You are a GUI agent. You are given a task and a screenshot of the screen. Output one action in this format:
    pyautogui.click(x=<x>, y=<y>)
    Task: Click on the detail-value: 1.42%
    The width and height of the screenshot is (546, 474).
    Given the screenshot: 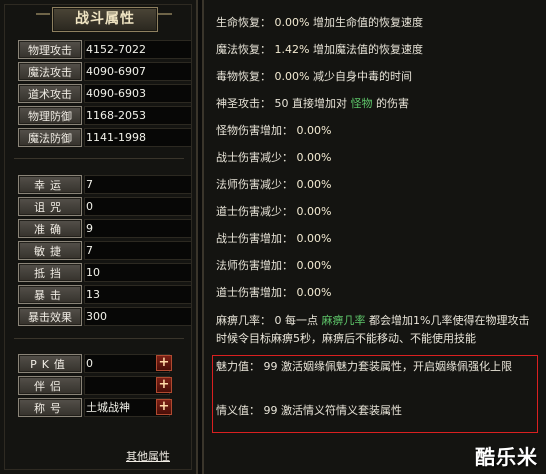 What is the action you would take?
    pyautogui.click(x=292, y=49)
    